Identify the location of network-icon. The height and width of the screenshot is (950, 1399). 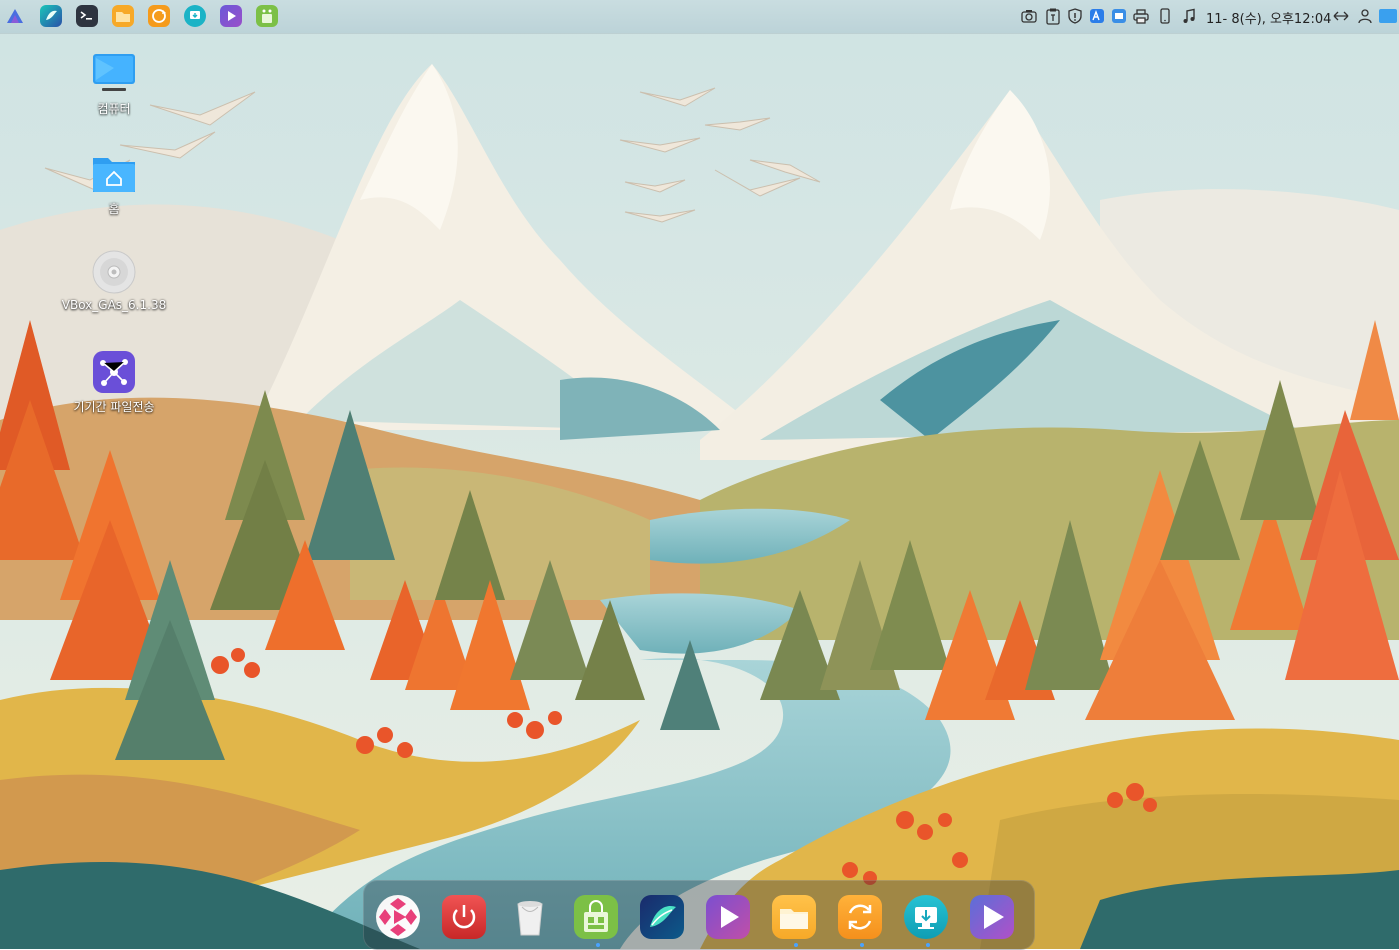
(1341, 16).